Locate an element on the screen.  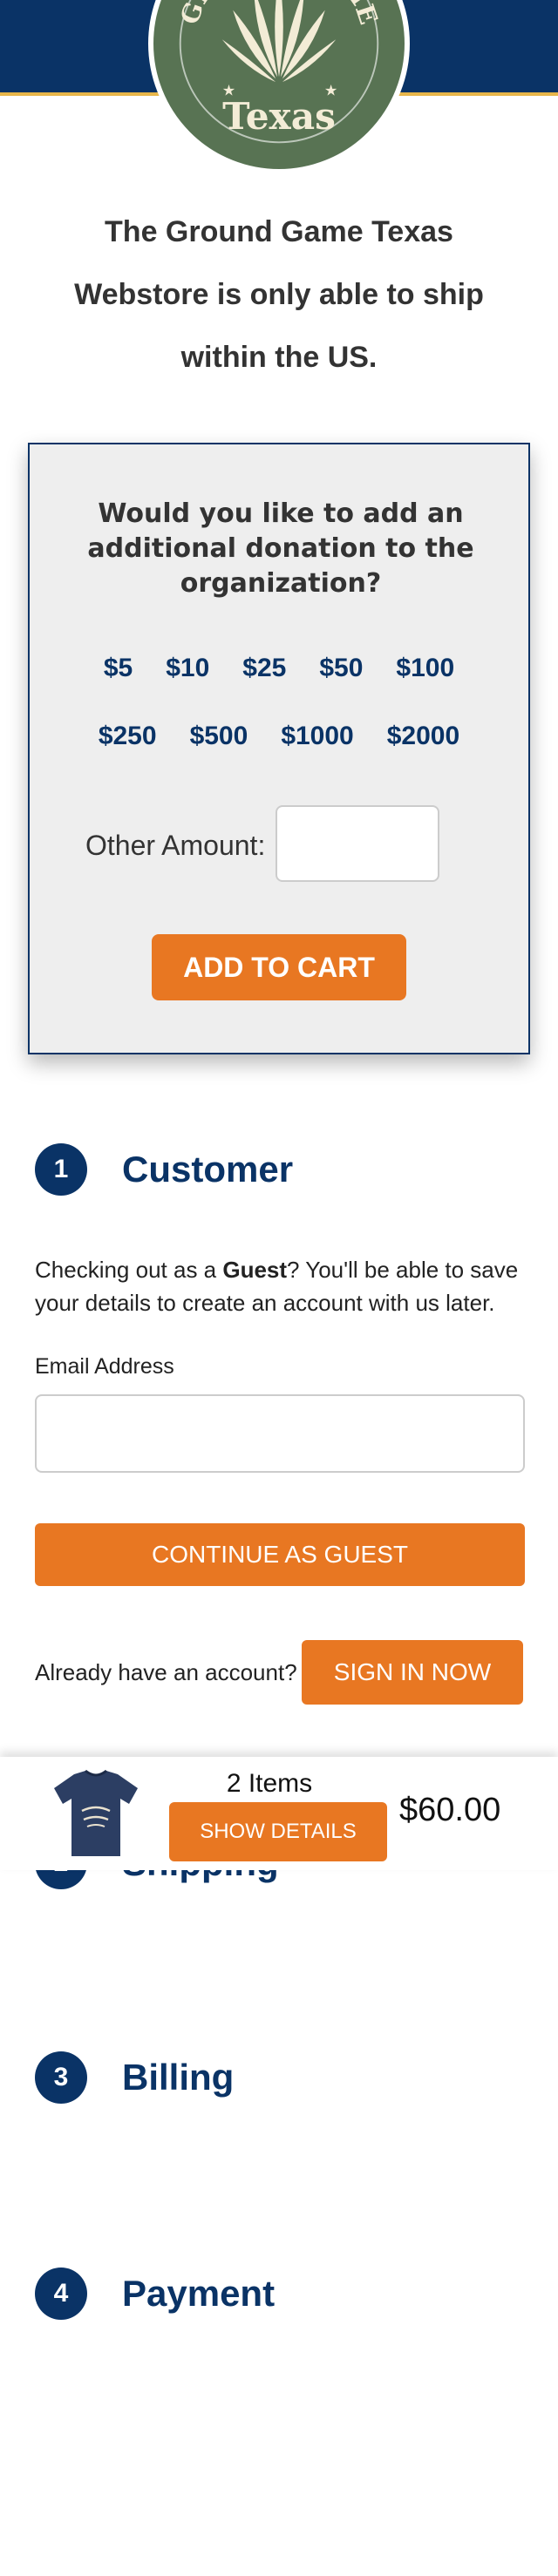
add-to-cart-button: ADD TO CART is located at coordinates (279, 967).